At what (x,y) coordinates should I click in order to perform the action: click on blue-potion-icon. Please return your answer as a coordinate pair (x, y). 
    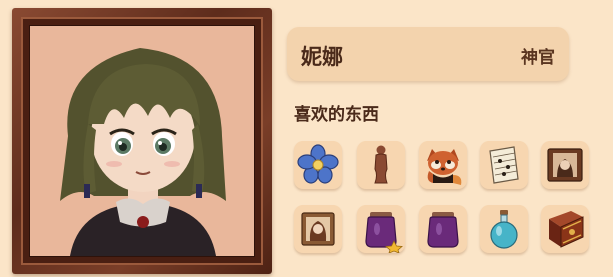
    Looking at the image, I should click on (504, 229).